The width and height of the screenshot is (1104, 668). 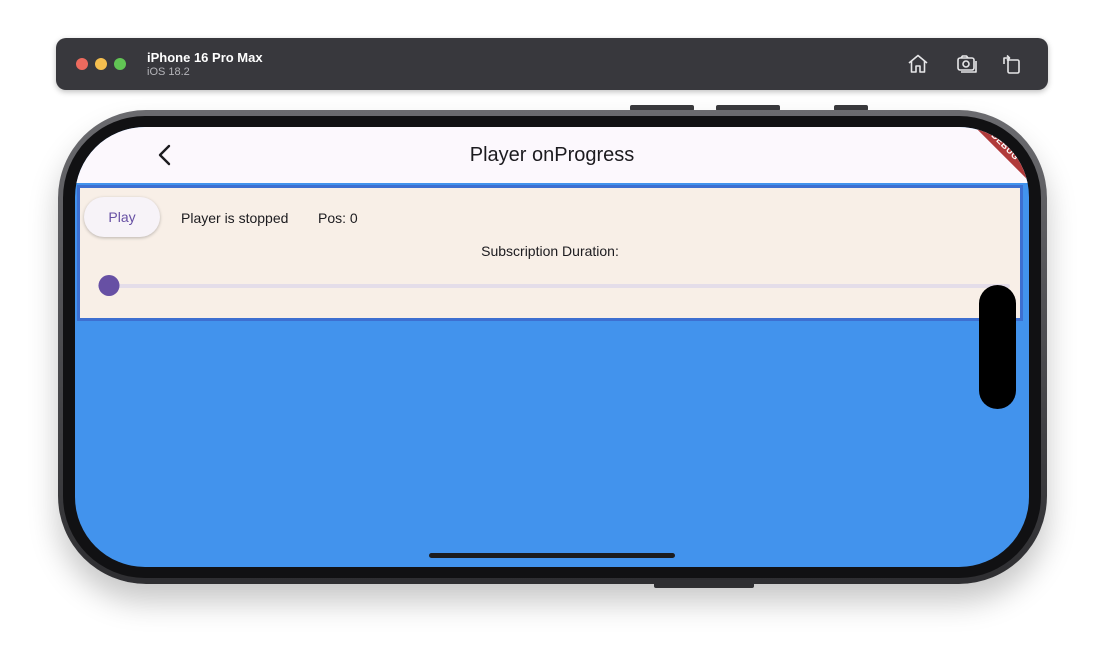 I want to click on page-title: Player onProgress, so click(x=552, y=155).